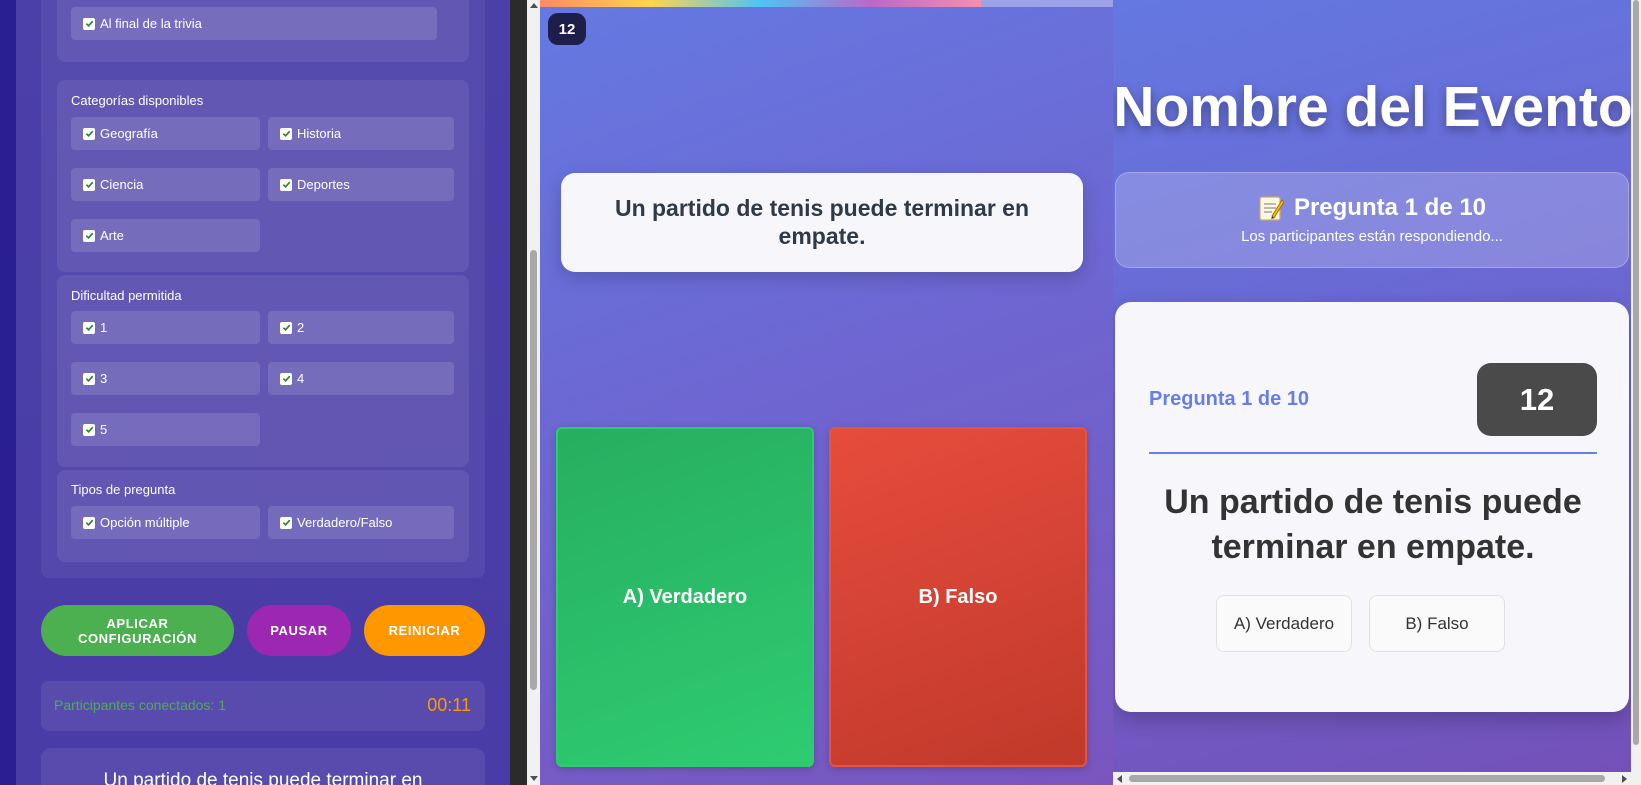  What do you see at coordinates (140, 705) in the screenshot?
I see `participants-count: Participantes conectados: 1` at bounding box center [140, 705].